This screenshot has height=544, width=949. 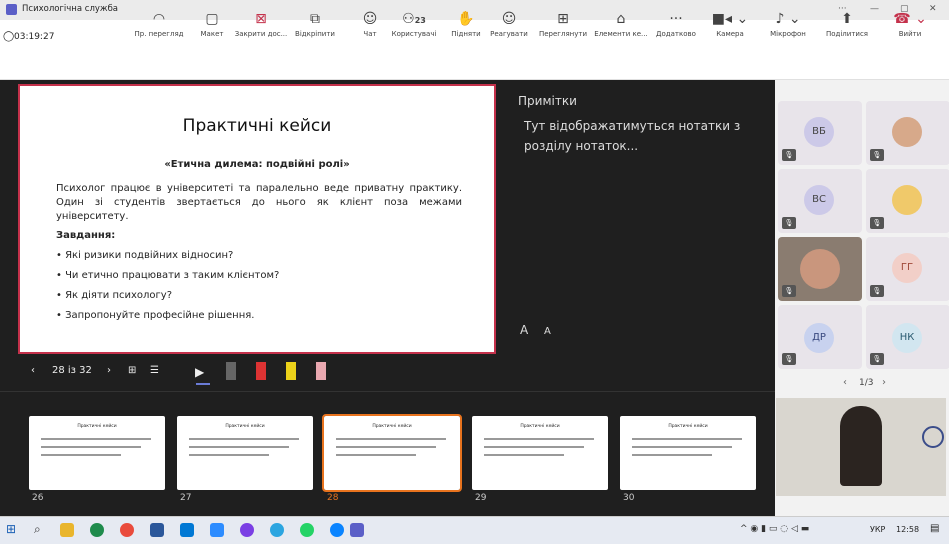 I want to click on viber-icon, so click(x=247, y=530).